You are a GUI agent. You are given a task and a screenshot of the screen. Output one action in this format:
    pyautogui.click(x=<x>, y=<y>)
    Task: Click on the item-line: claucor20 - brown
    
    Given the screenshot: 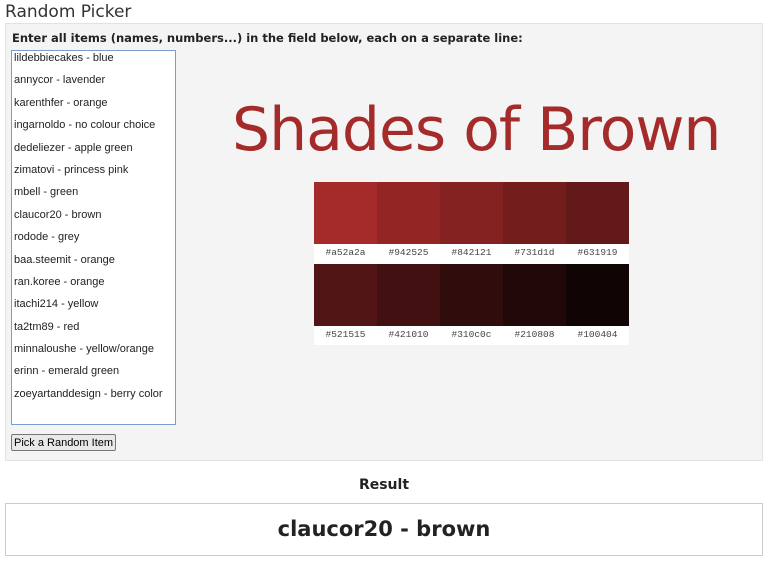 What is the action you would take?
    pyautogui.click(x=58, y=214)
    